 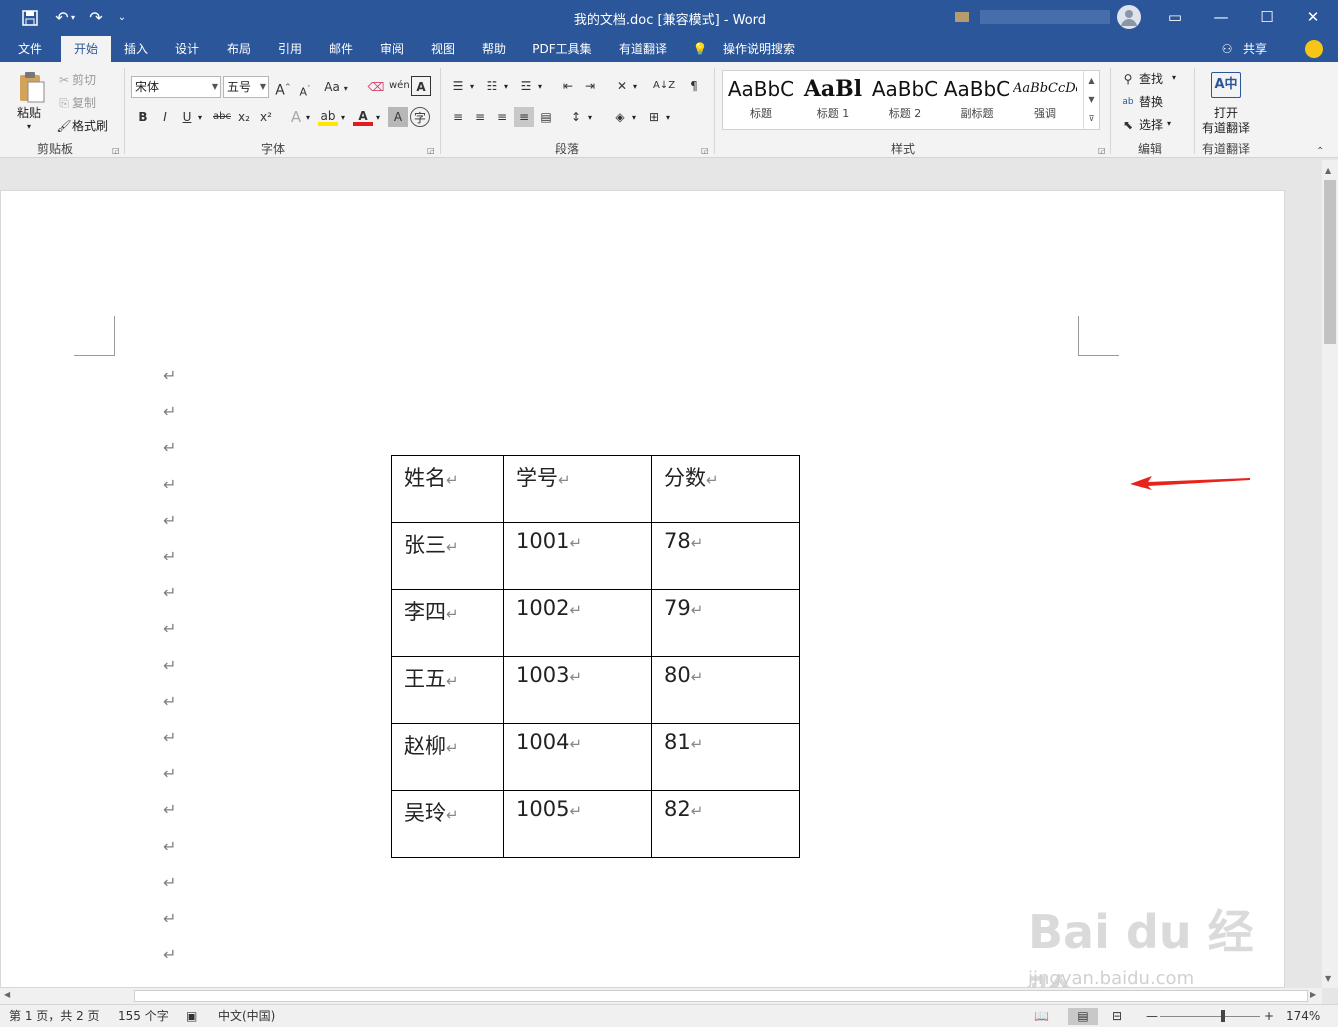 I want to click on h-scroll-thumb, so click(x=721, y=996).